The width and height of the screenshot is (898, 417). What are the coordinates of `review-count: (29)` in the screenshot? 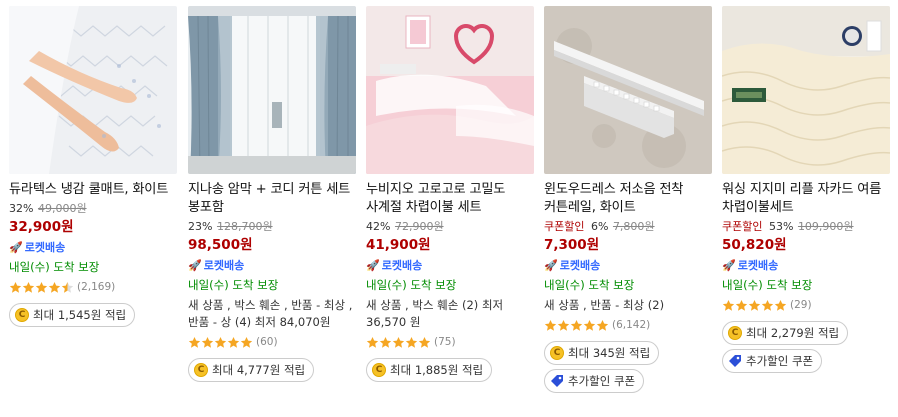 It's located at (801, 305).